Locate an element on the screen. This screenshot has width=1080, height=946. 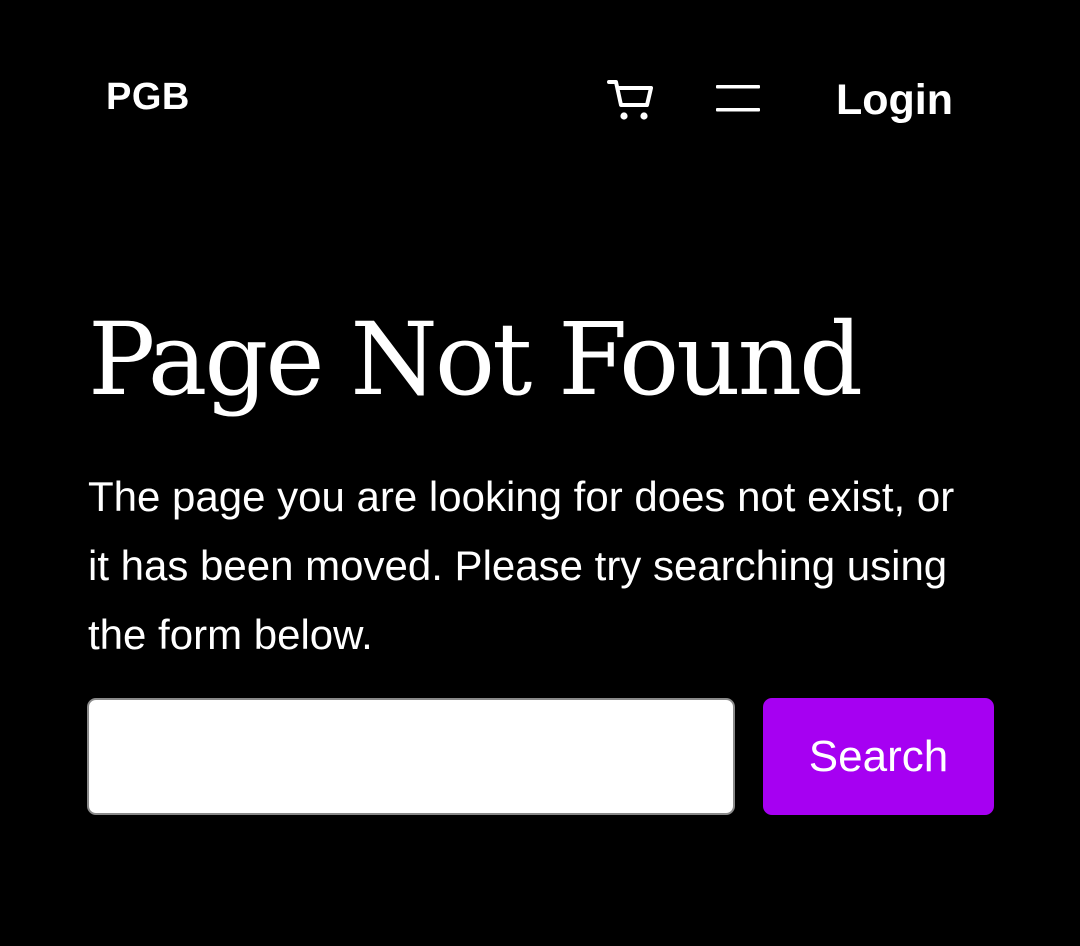
cart-icon is located at coordinates (630, 100).